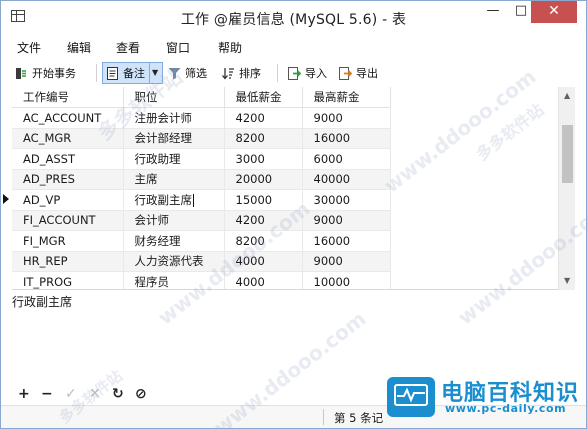  What do you see at coordinates (250, 73) in the screenshot?
I see `sort-label: 排序` at bounding box center [250, 73].